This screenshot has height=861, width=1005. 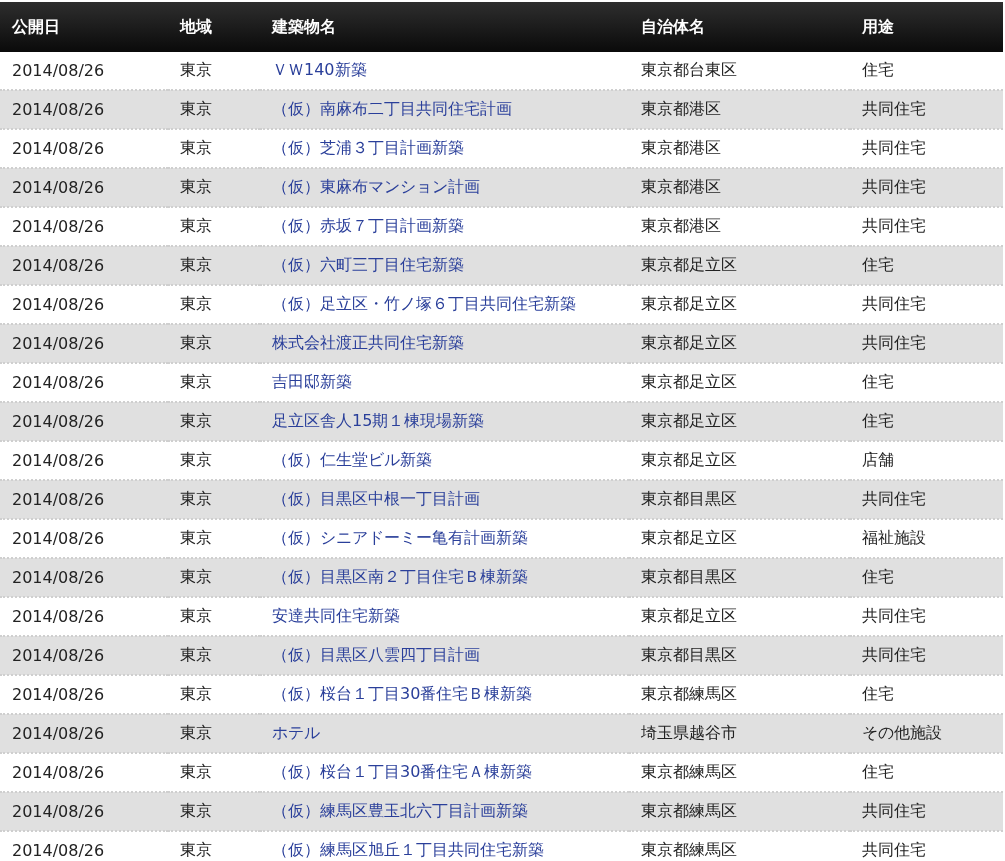 I want to click on building-name-link: （仮）東麻布マンション計画, so click(x=376, y=186).